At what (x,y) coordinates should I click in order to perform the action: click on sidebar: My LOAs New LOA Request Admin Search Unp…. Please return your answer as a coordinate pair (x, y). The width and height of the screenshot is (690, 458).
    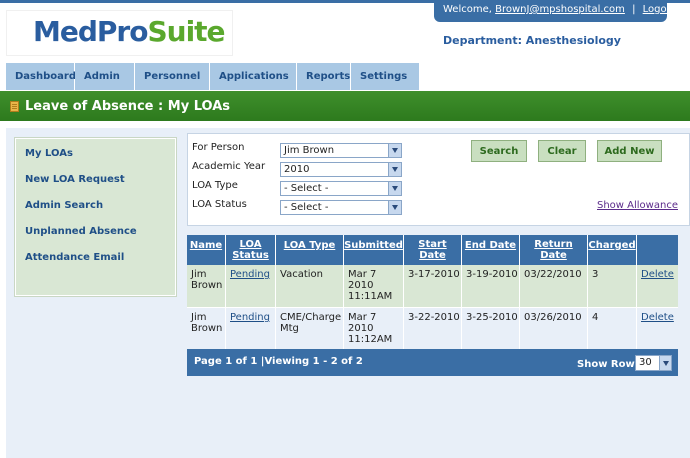
    Looking at the image, I should click on (95, 217).